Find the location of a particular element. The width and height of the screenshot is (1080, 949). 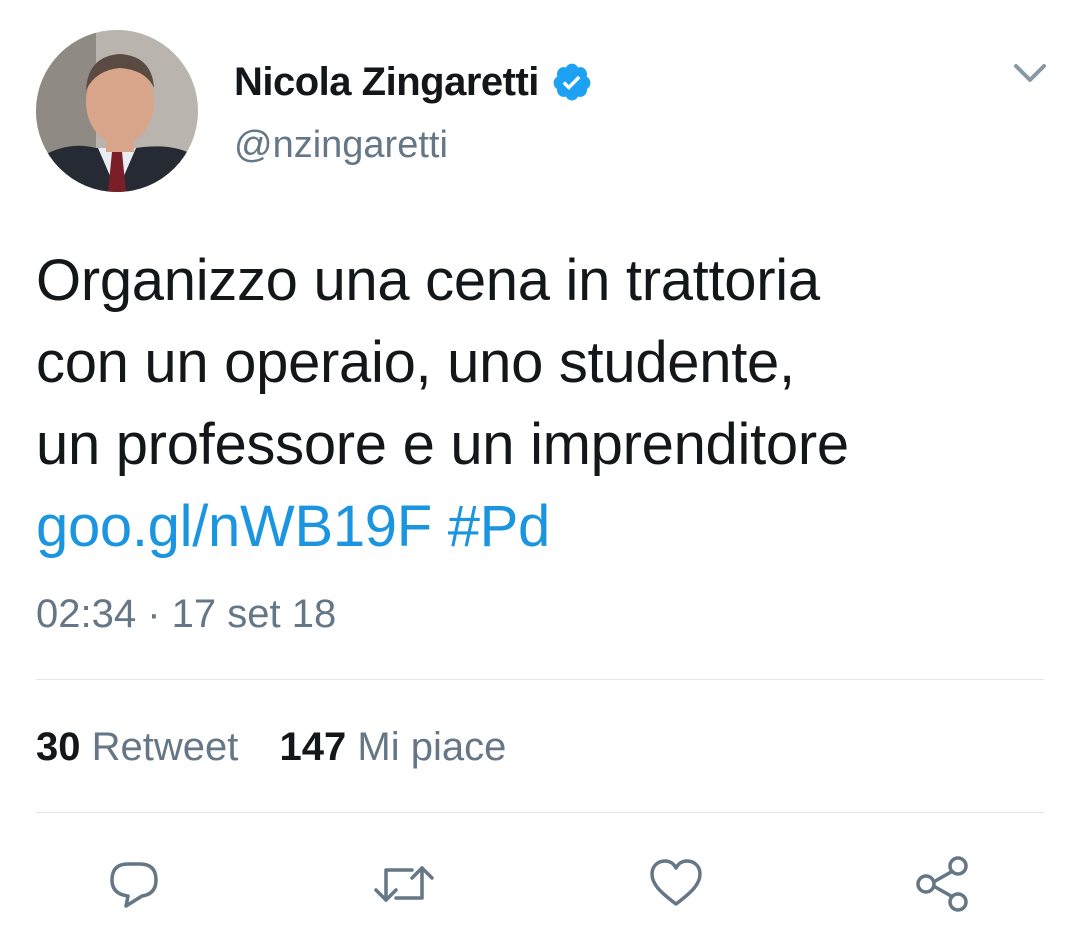

retweet-button is located at coordinates (404, 884).